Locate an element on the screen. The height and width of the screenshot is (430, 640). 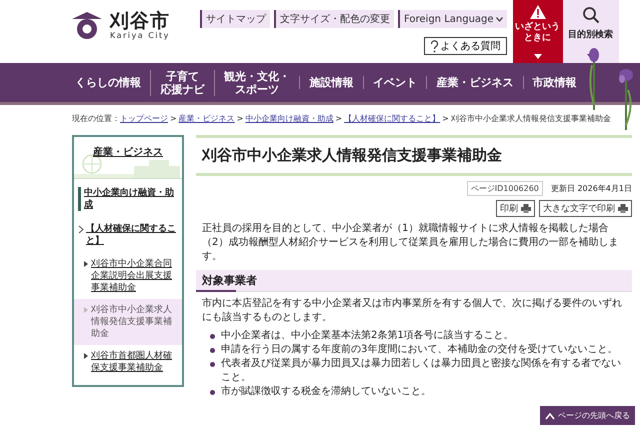
requirement-text: 代表者及び従業員が暴力団員又は暴力団若しくは暴力団員と密接な関係を有する者でないこと。 is located at coordinates (421, 371).